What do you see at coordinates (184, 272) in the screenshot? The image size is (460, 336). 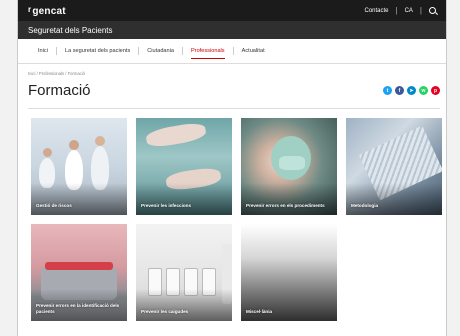 I see `card-prevenir-caigudes: Prevenir les caigudes` at bounding box center [184, 272].